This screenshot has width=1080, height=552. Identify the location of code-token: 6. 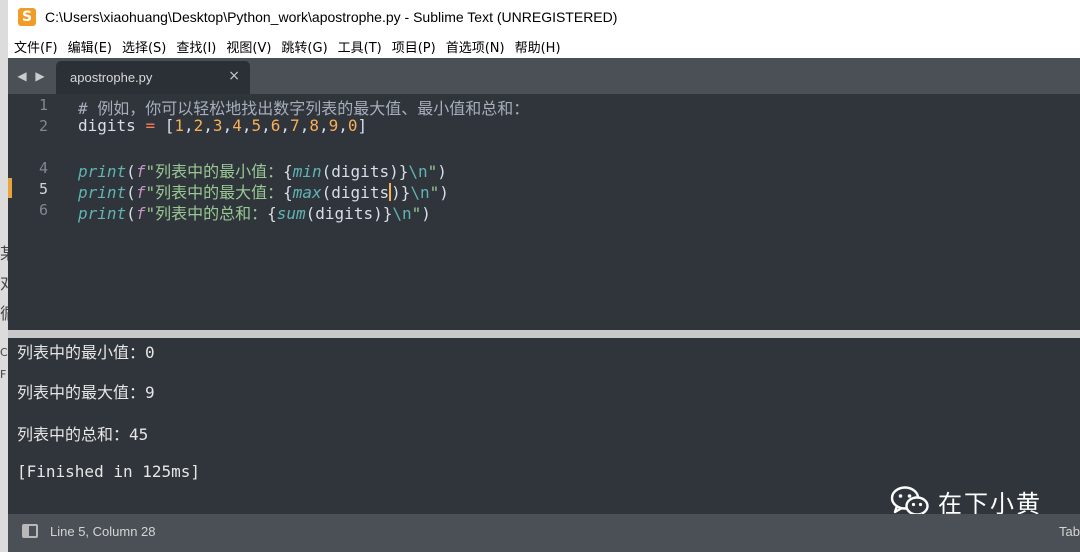
(275, 125).